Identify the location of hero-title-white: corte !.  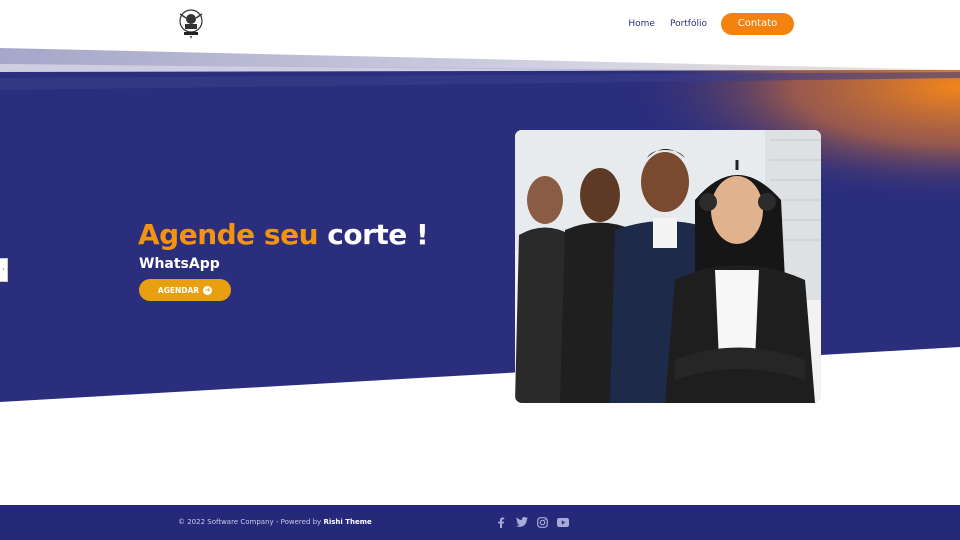
(378, 234).